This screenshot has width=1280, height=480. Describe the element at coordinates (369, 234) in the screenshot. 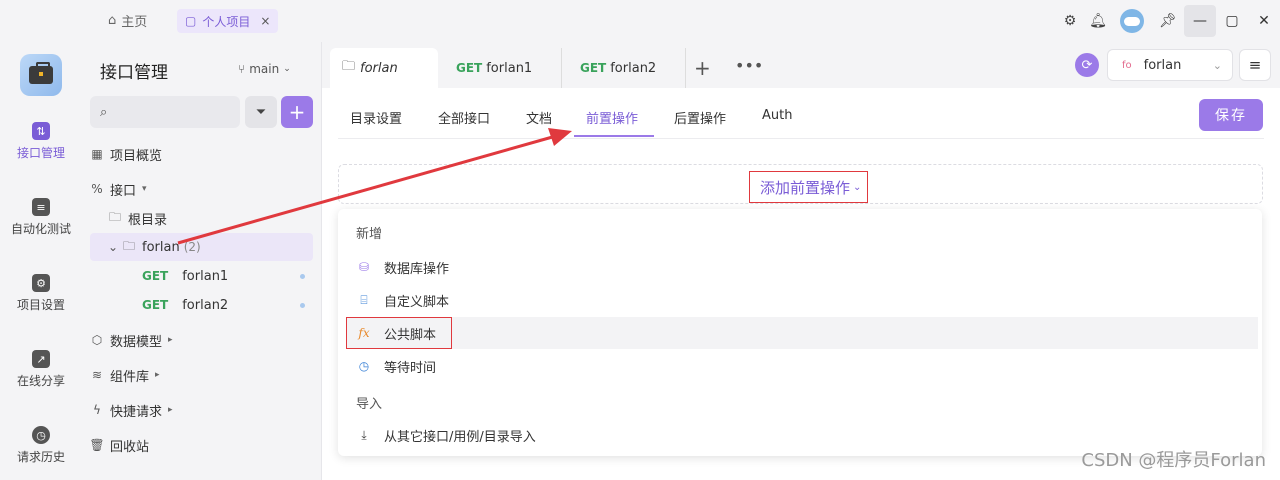

I see `menu-group-new: 新增` at that location.